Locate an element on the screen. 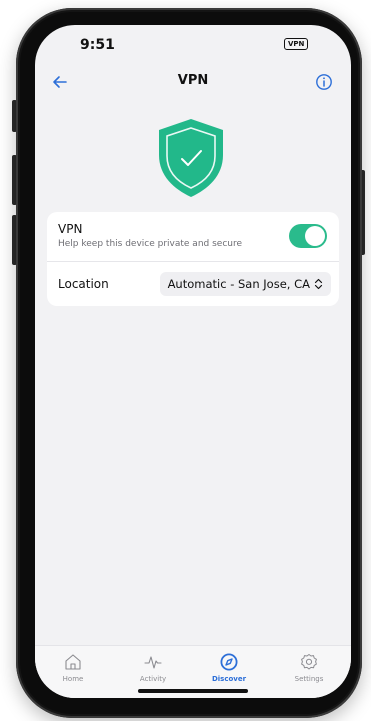 The image size is (371, 721). tab-home-label: Home is located at coordinates (73, 679).